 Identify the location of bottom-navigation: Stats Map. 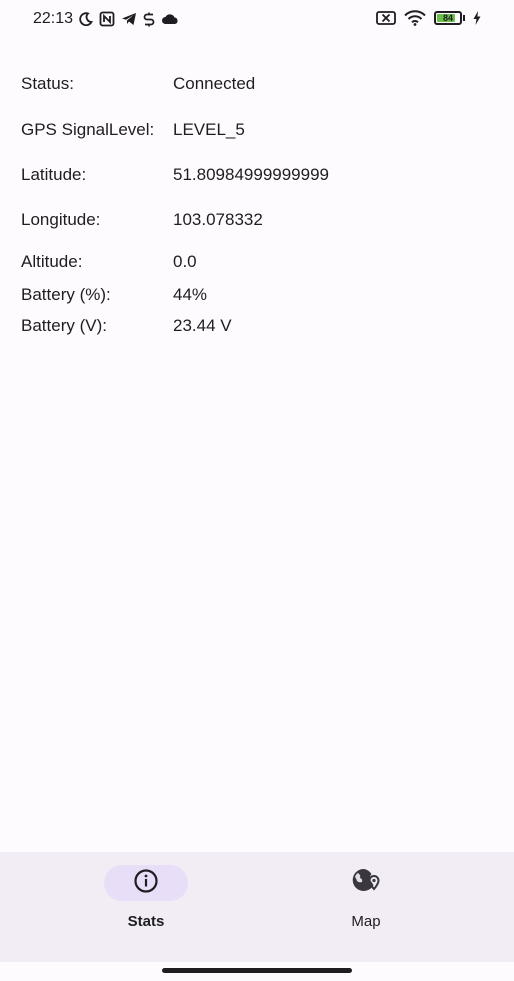
(257, 907).